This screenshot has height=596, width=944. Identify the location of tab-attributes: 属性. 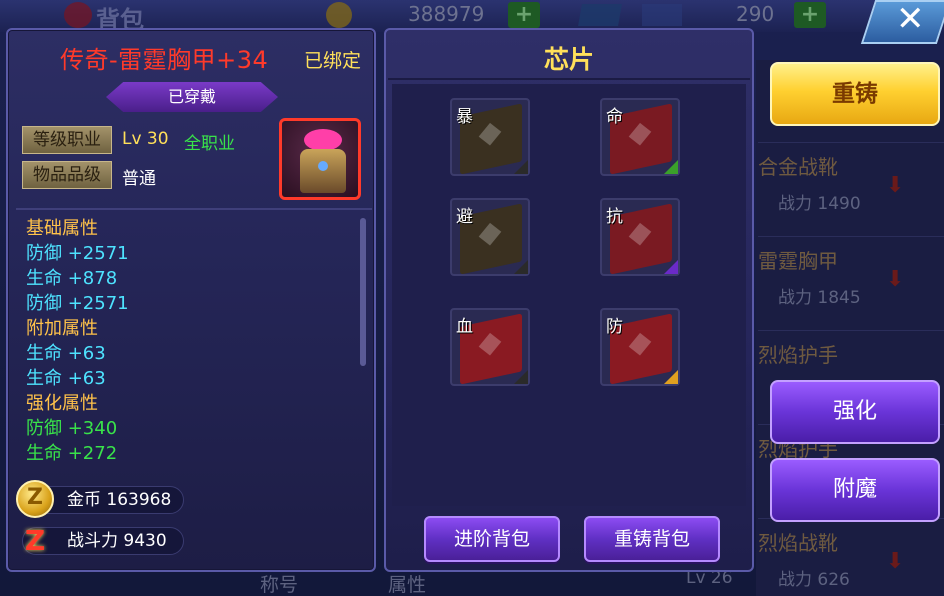
(407, 585).